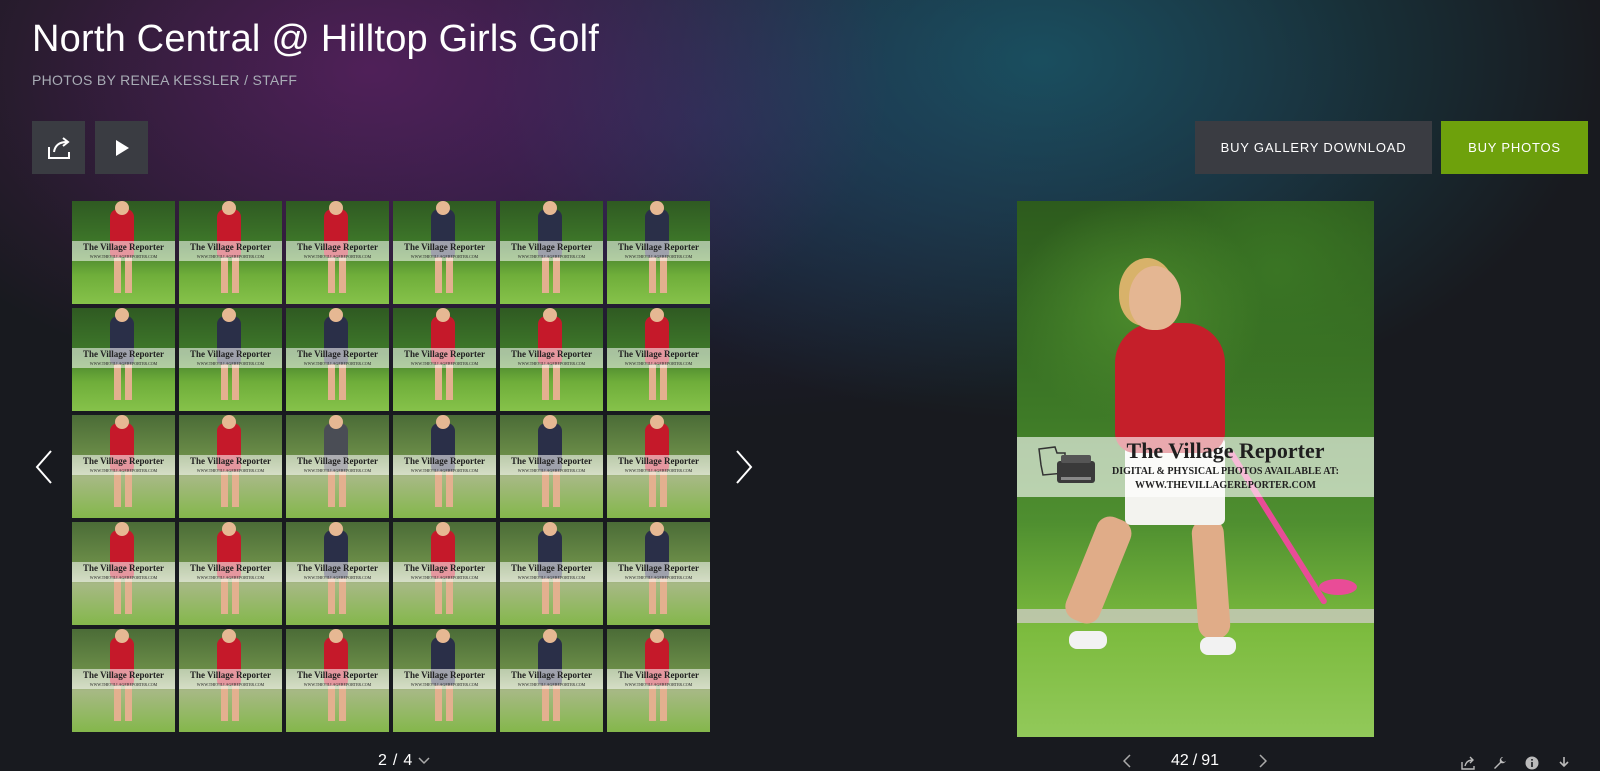 This screenshot has width=1600, height=771. I want to click on grid-next-page-arrow, so click(744, 469).